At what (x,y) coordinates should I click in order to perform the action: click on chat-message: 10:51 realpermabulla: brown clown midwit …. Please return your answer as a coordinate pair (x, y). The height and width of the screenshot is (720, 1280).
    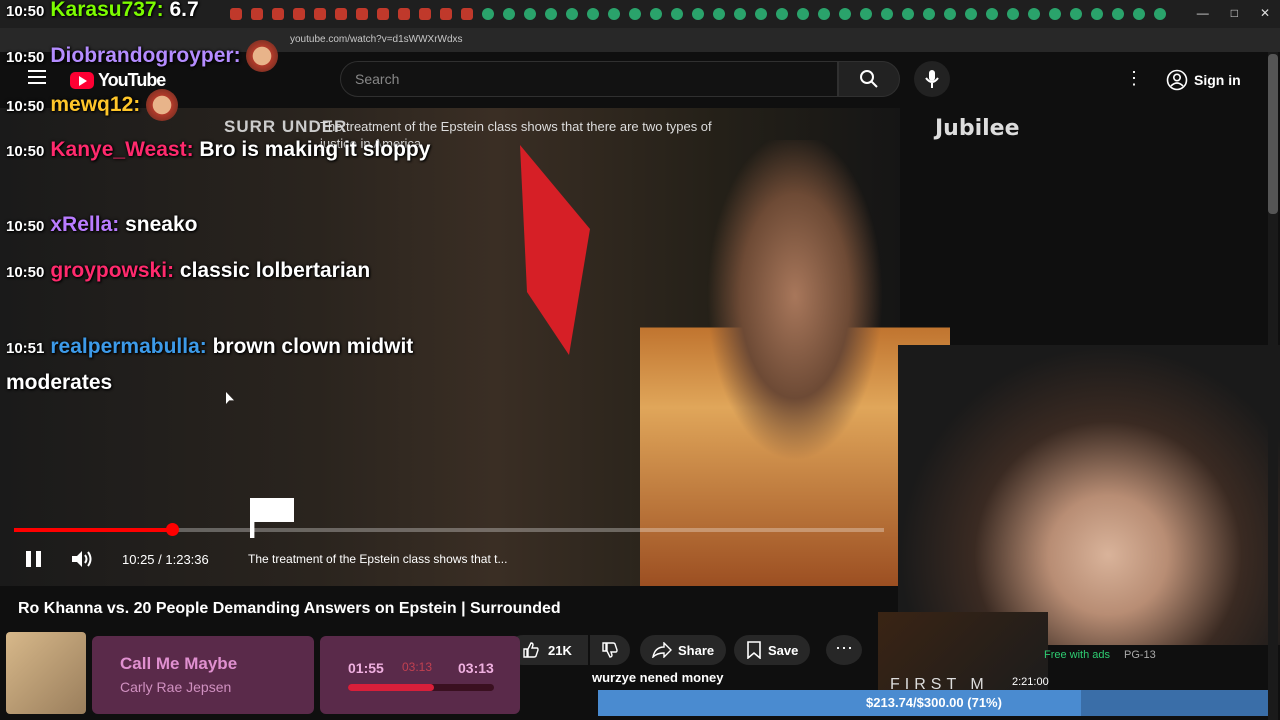
    Looking at the image, I should click on (221, 365).